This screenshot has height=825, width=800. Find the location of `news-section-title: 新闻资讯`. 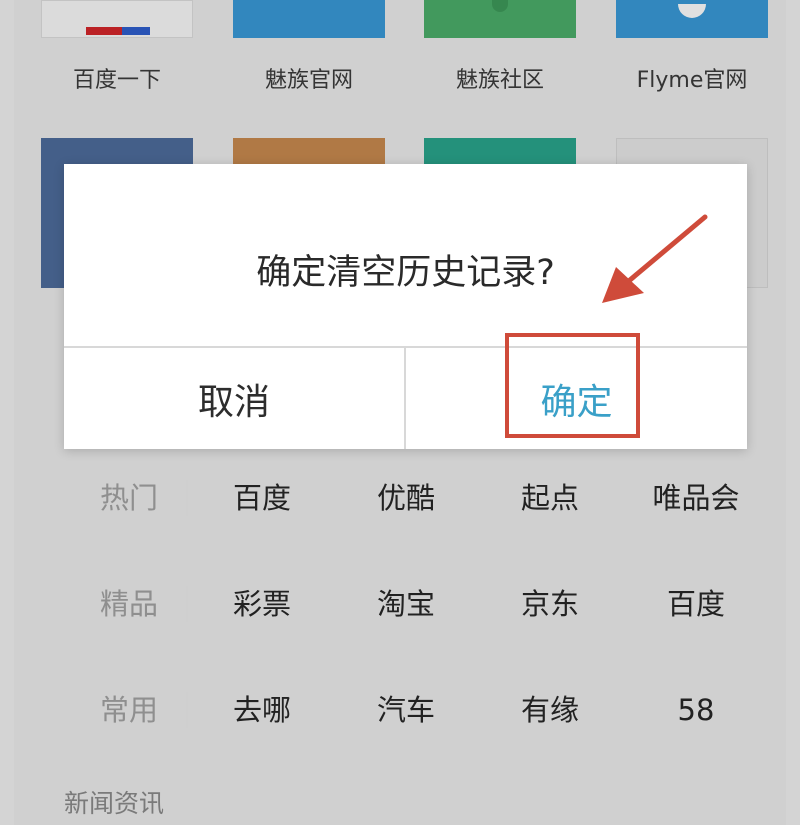

news-section-title: 新闻资讯 is located at coordinates (114, 803).